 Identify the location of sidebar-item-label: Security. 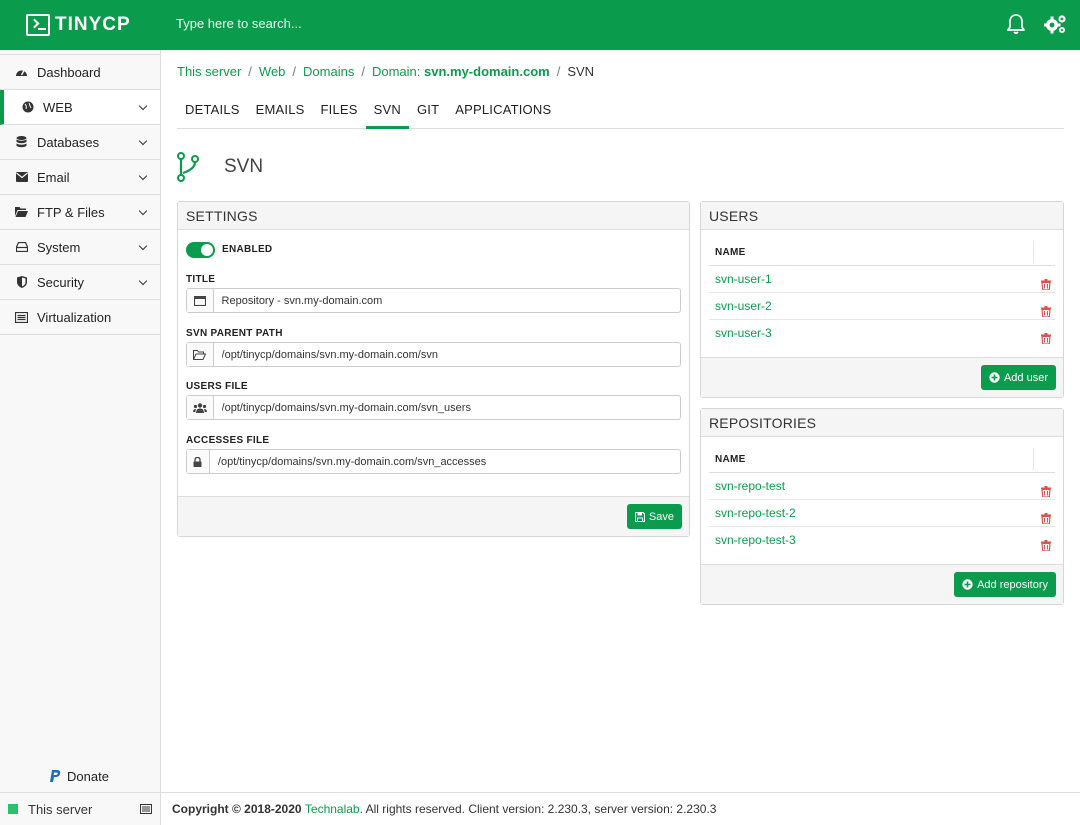
(60, 282).